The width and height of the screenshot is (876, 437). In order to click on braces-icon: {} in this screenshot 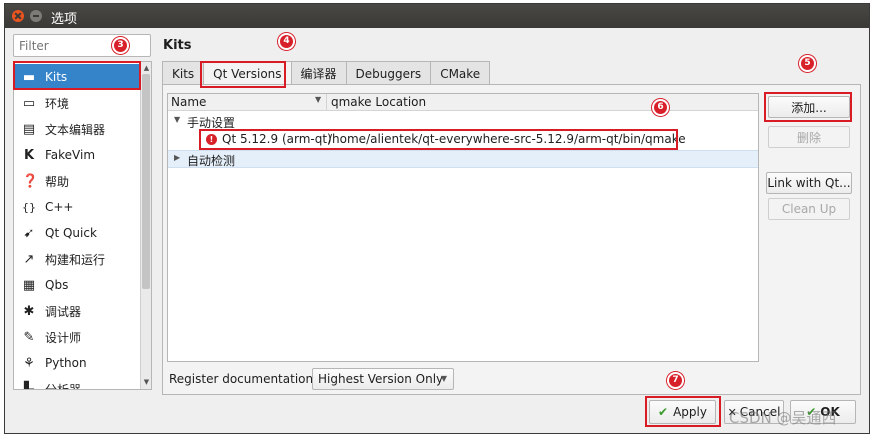, I will do `click(29, 207)`.